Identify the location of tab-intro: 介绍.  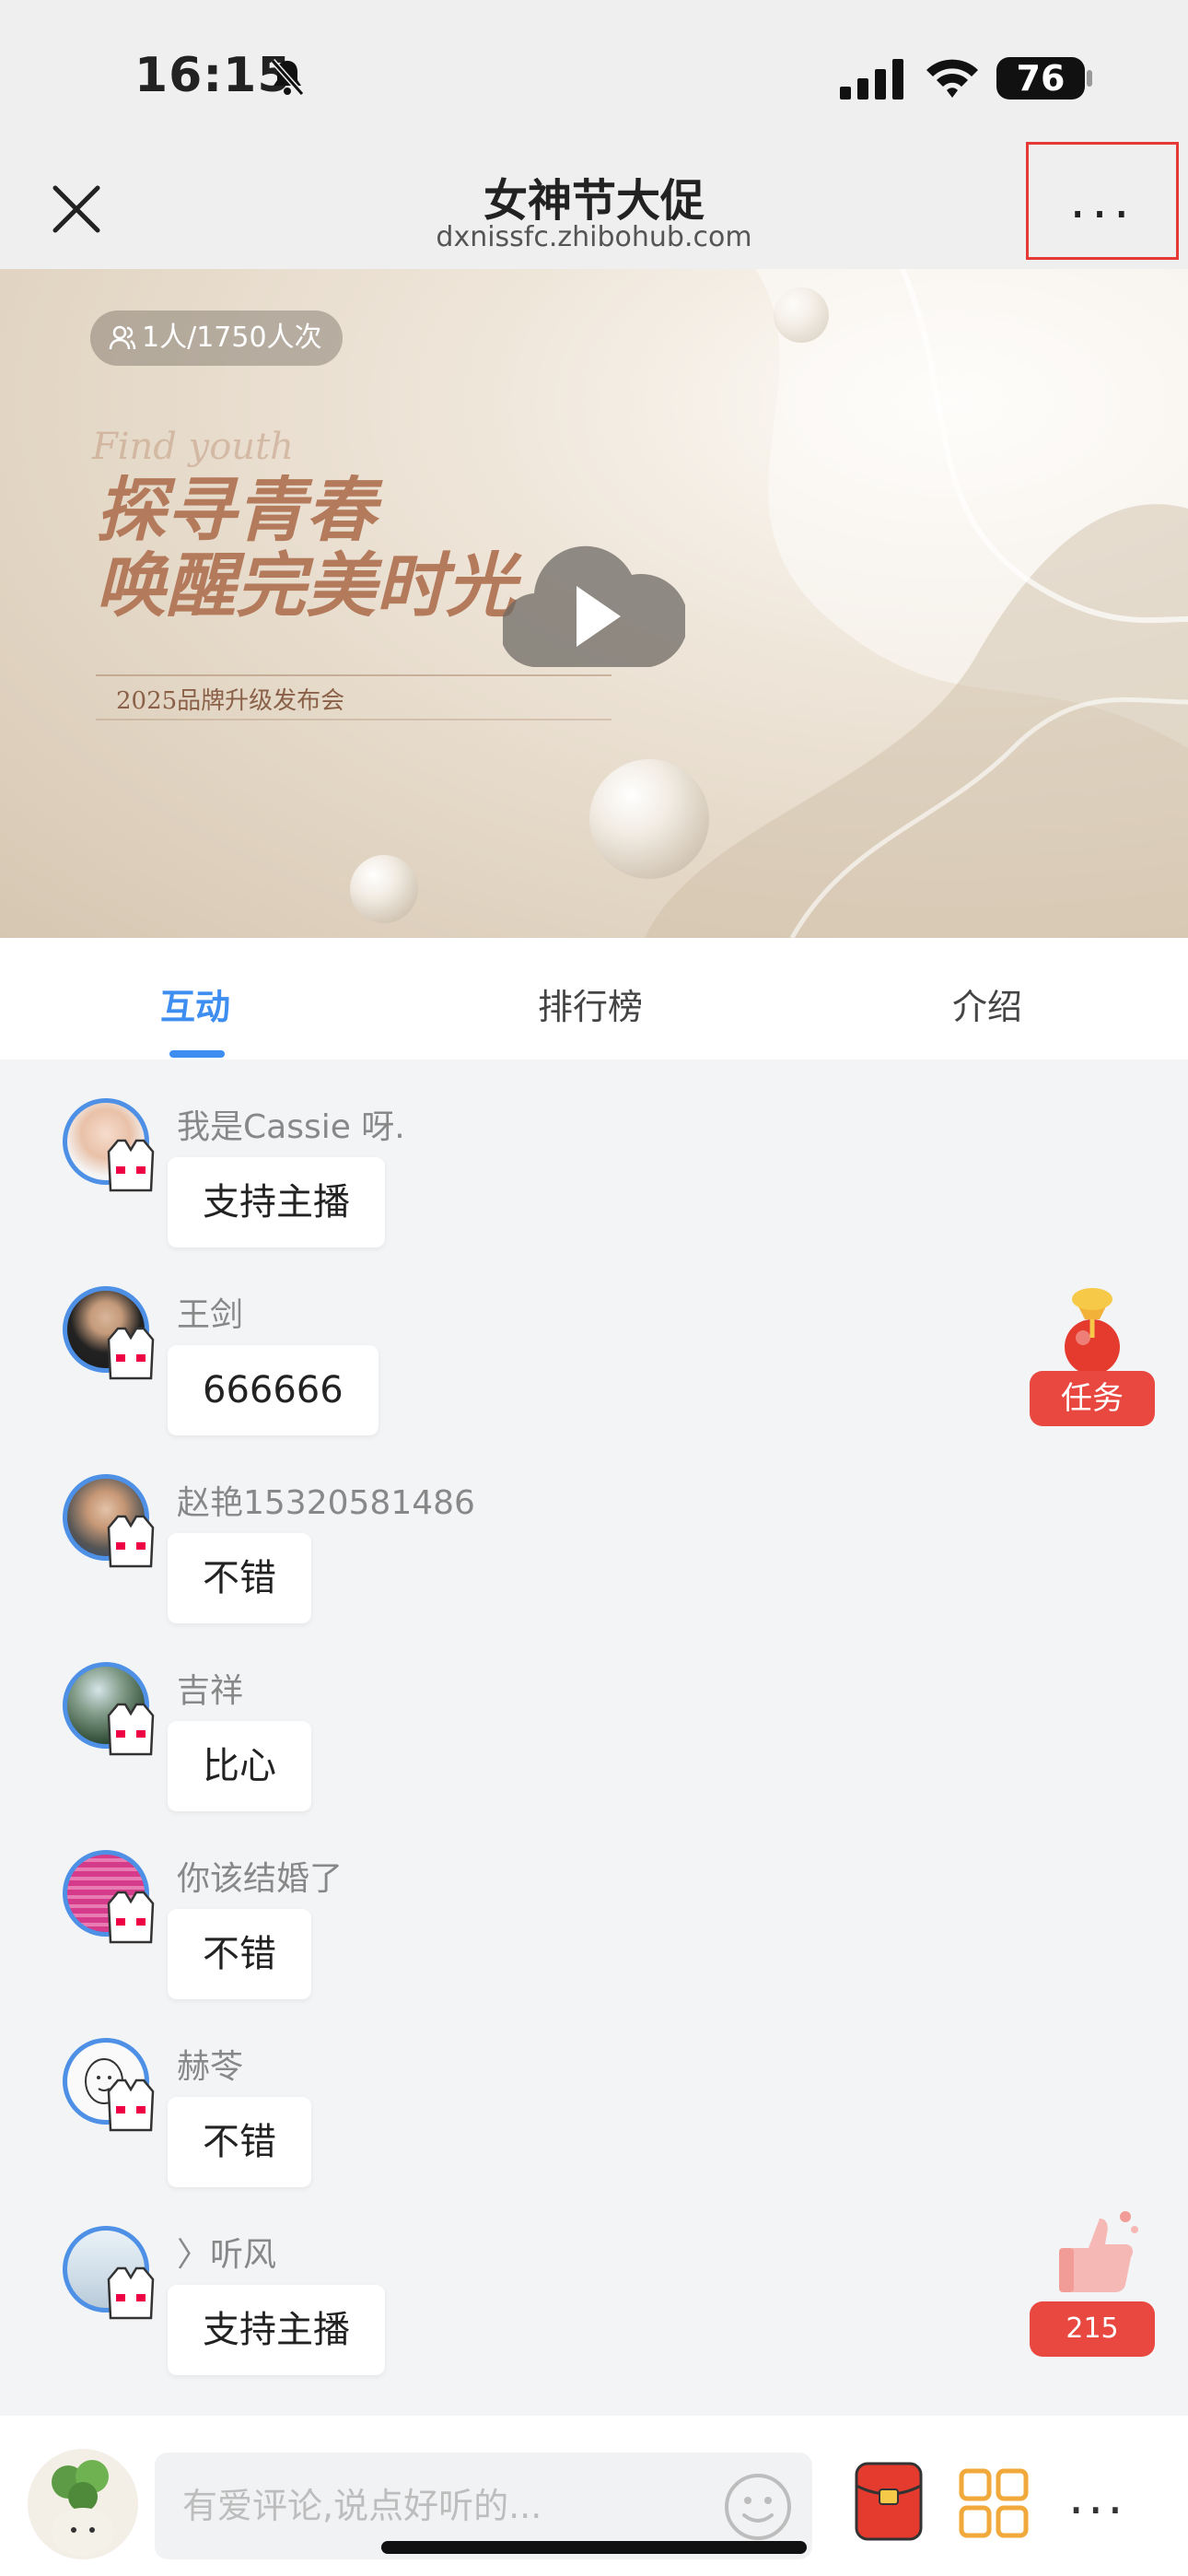
(987, 1004).